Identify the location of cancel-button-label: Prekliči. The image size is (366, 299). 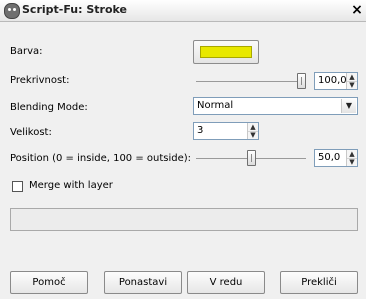
(319, 282).